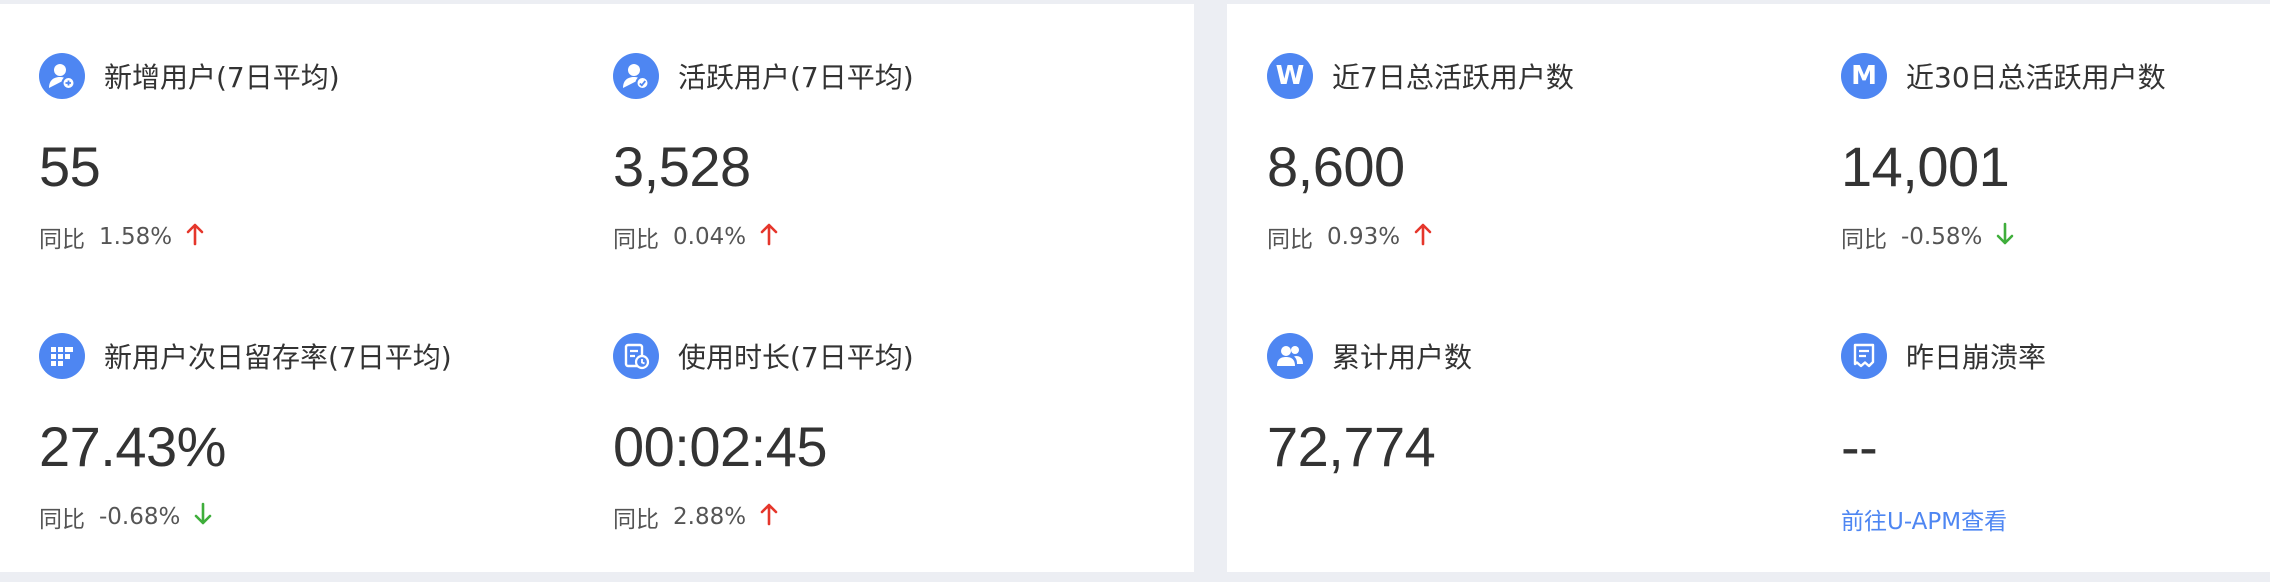 The height and width of the screenshot is (582, 2270). I want to click on compare-value: 0.93%, so click(1364, 237).